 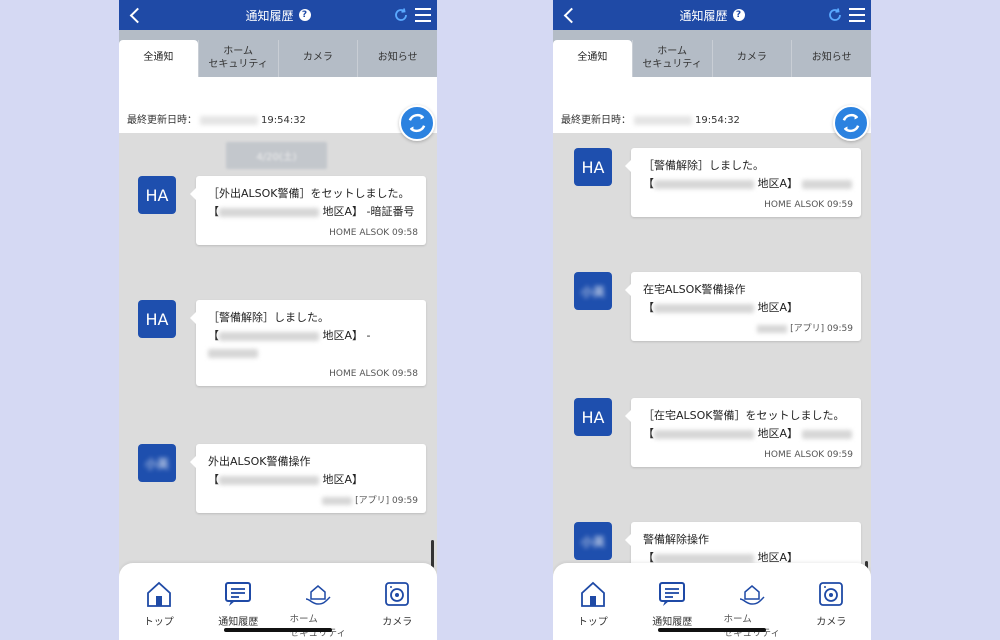 I want to click on notification-title: 外出ALSOK警備操作, so click(x=259, y=461).